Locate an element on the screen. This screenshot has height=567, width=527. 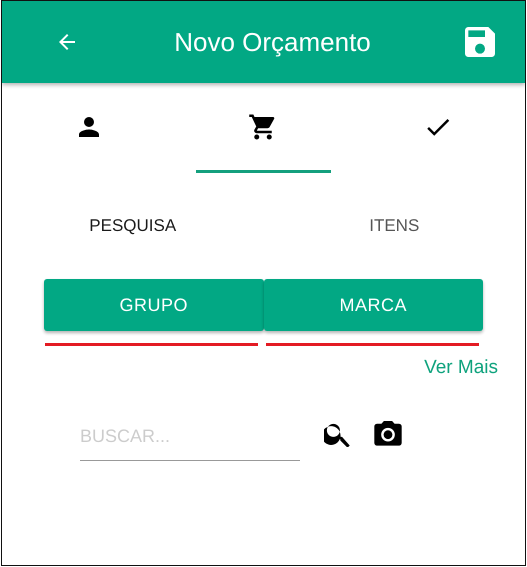
tab: ITENS is located at coordinates (394, 226).